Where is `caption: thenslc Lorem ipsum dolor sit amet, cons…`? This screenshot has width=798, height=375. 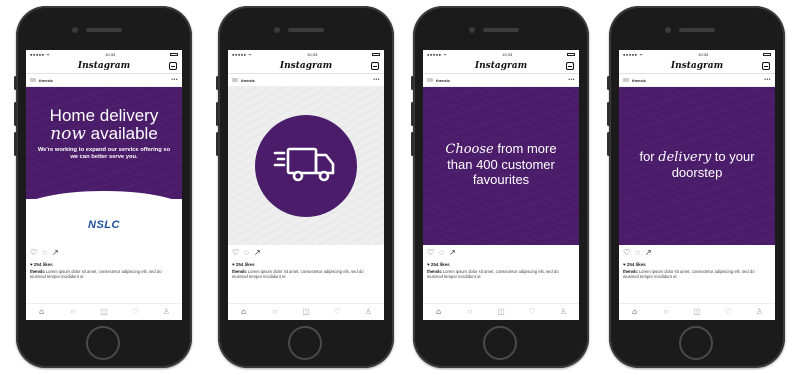 caption: thenslc Lorem ipsum dolor sit amet, cons… is located at coordinates (104, 274).